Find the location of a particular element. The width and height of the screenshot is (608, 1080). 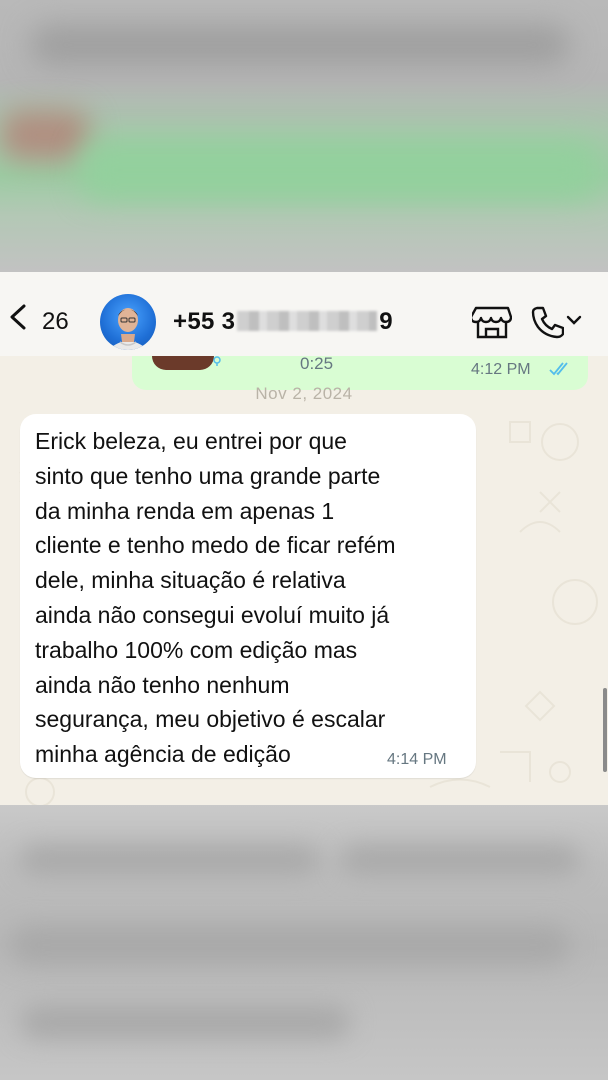

audio-sender-avatar is located at coordinates (183, 363).